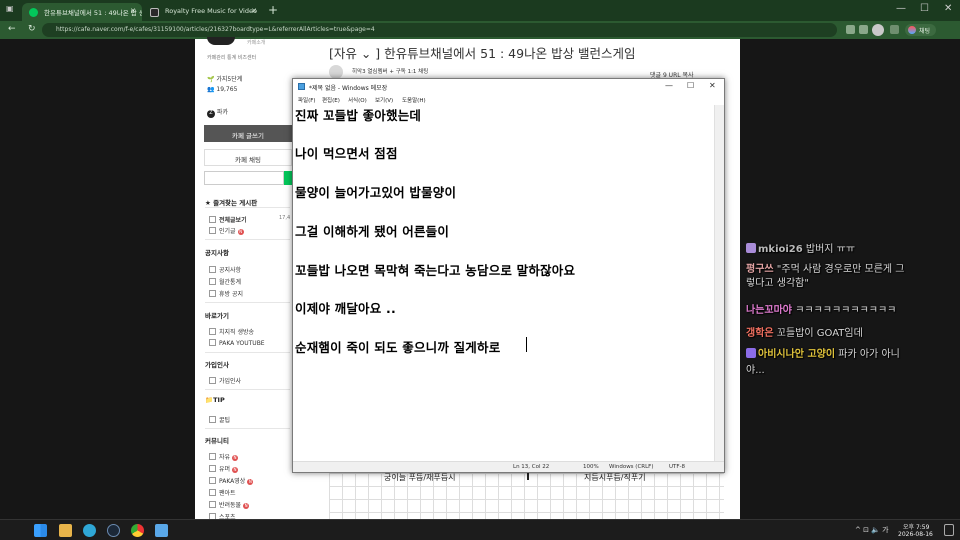 This screenshot has height=540, width=960. What do you see at coordinates (244, 178) in the screenshot?
I see `cafe-search-input` at bounding box center [244, 178].